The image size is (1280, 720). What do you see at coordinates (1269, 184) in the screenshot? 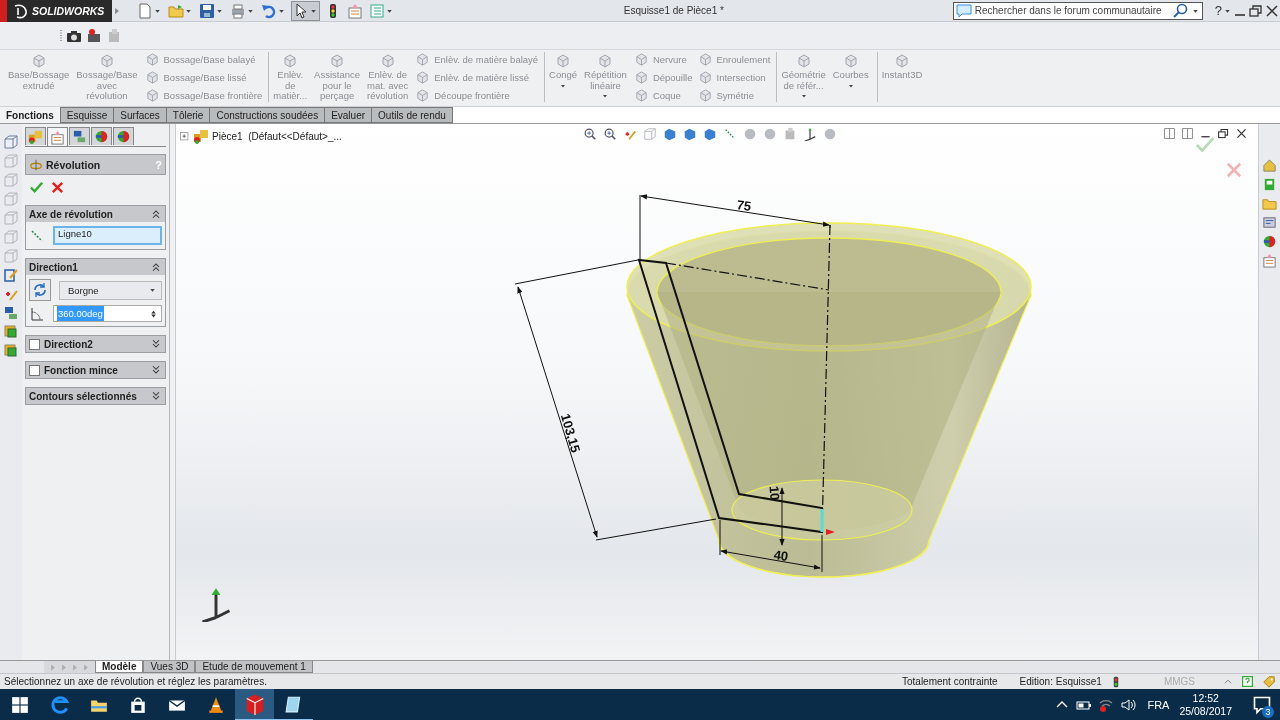
I see `book-icon` at bounding box center [1269, 184].